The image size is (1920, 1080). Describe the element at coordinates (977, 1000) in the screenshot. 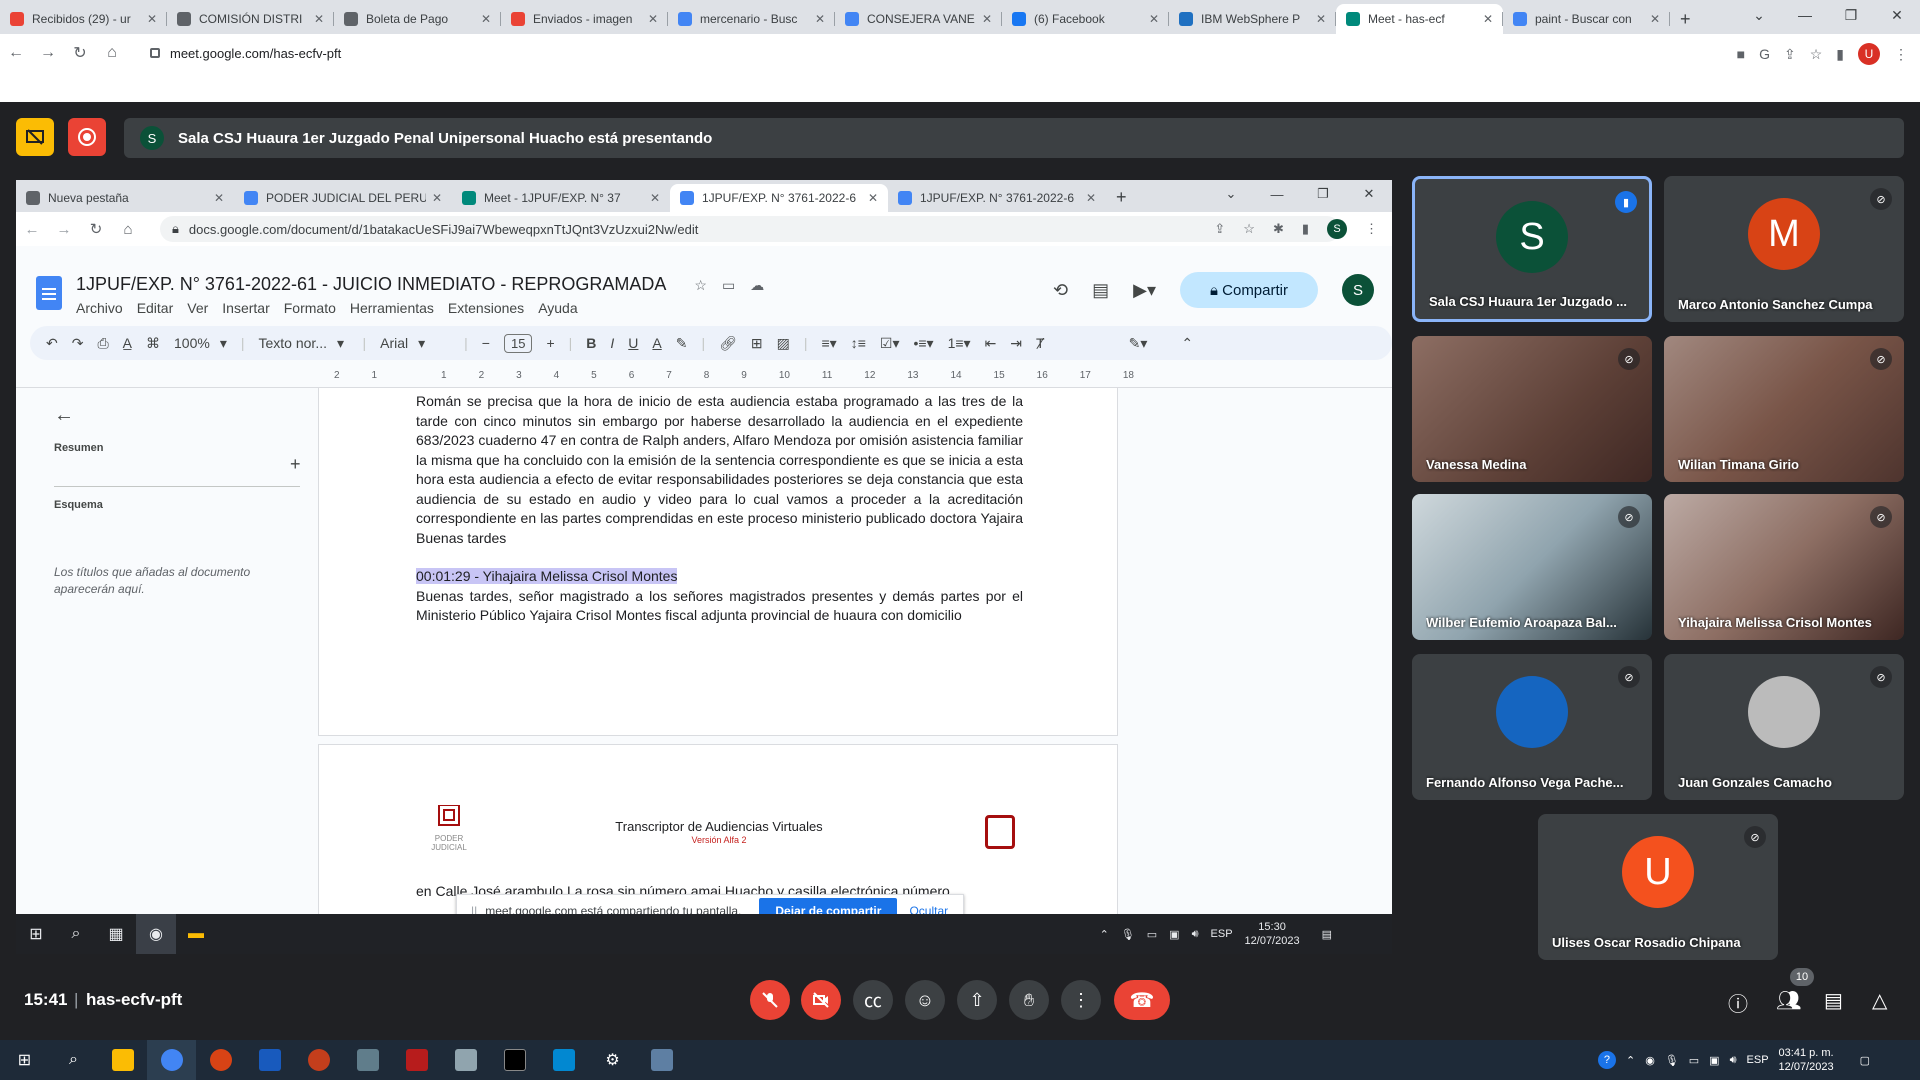

I see `present-button: ⇧` at that location.